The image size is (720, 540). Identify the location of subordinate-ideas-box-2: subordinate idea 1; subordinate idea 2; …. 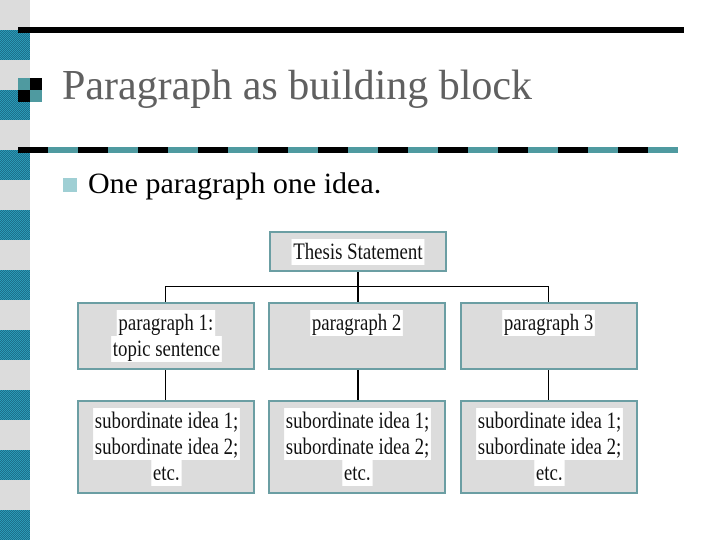
(357, 447).